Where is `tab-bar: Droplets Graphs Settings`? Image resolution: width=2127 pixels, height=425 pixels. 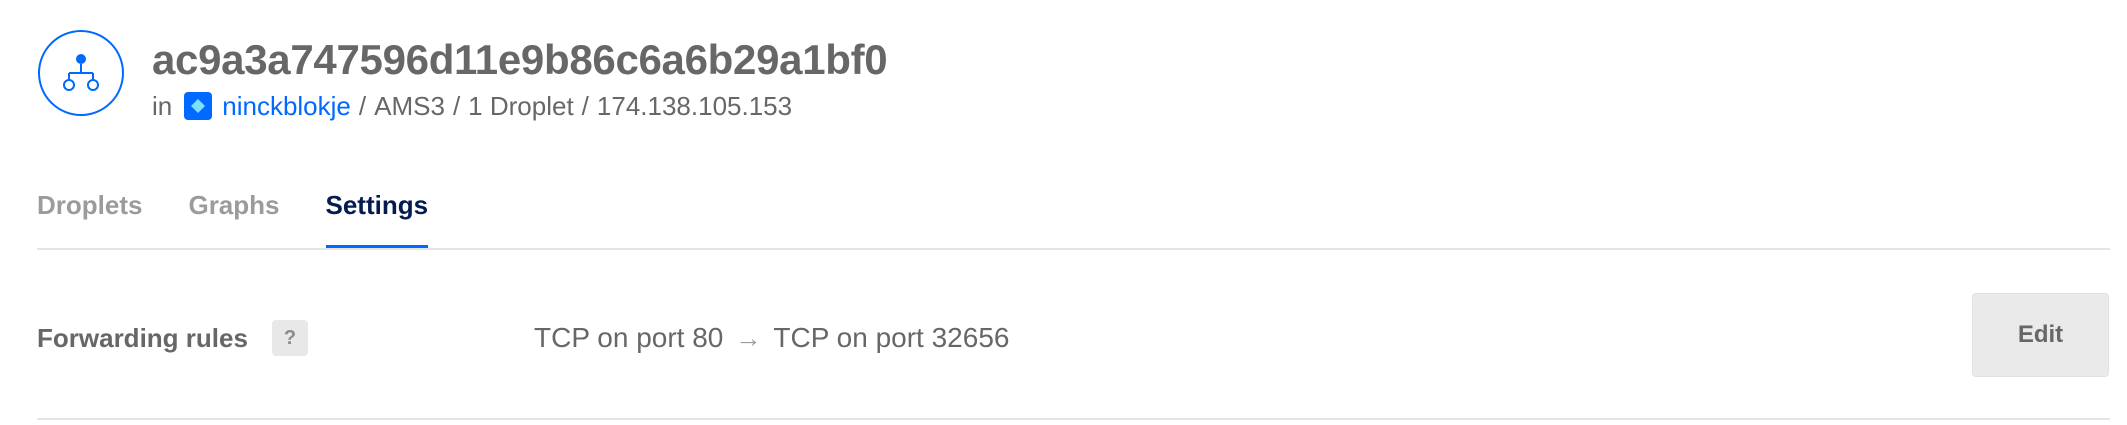 tab-bar: Droplets Graphs Settings is located at coordinates (255, 215).